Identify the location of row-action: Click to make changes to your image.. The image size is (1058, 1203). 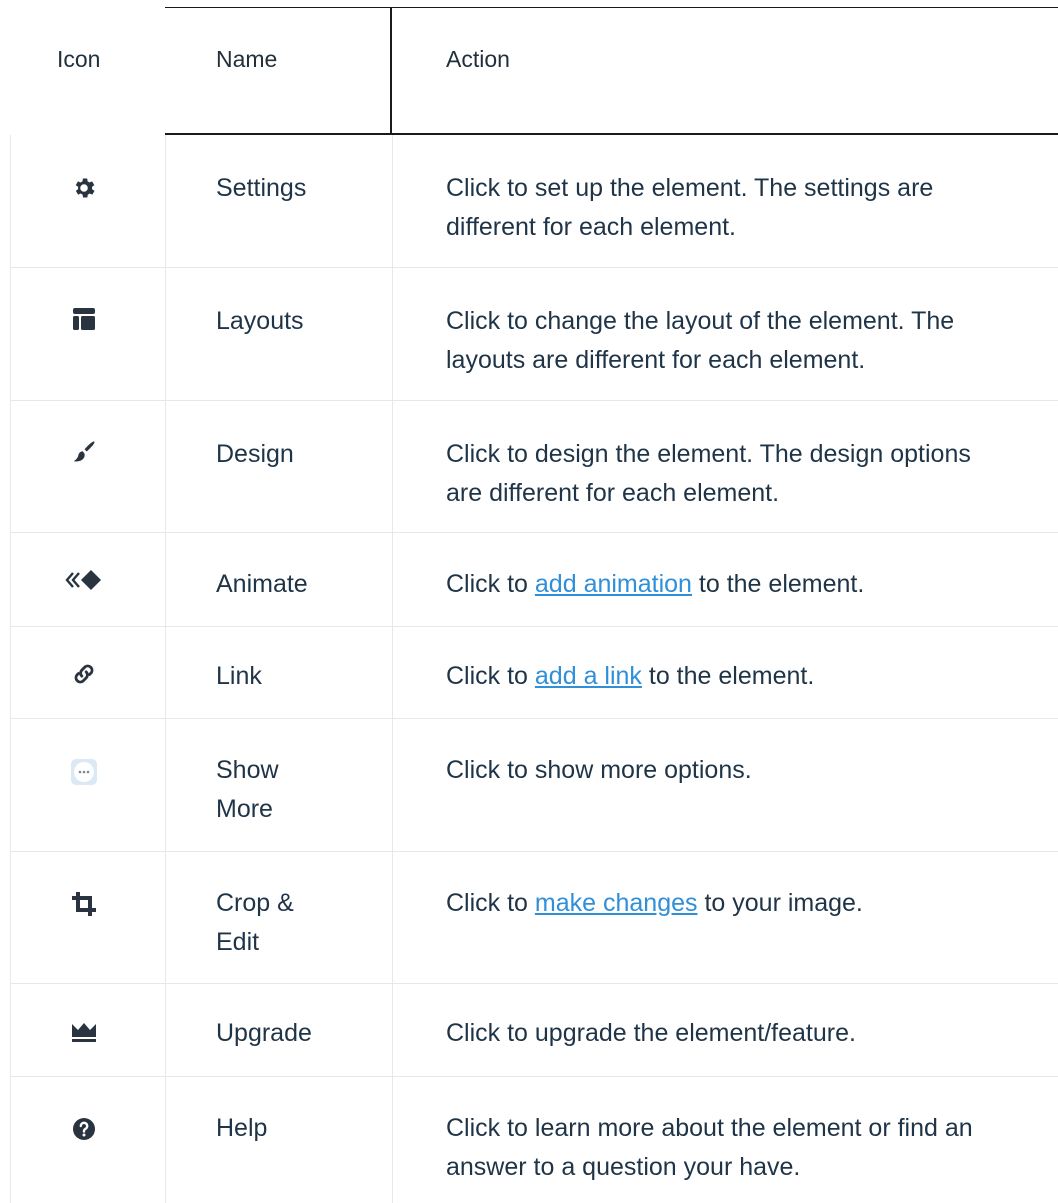
(746, 903).